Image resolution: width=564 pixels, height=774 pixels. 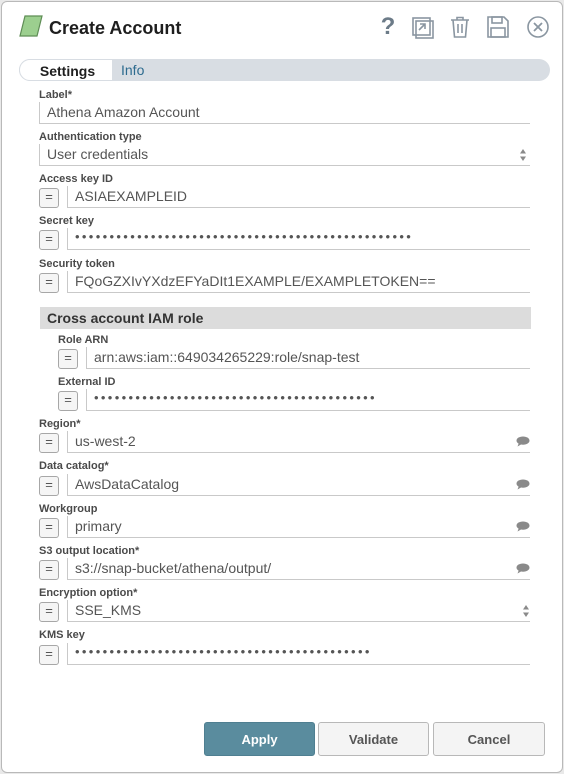 I want to click on export-button, so click(x=422, y=27).